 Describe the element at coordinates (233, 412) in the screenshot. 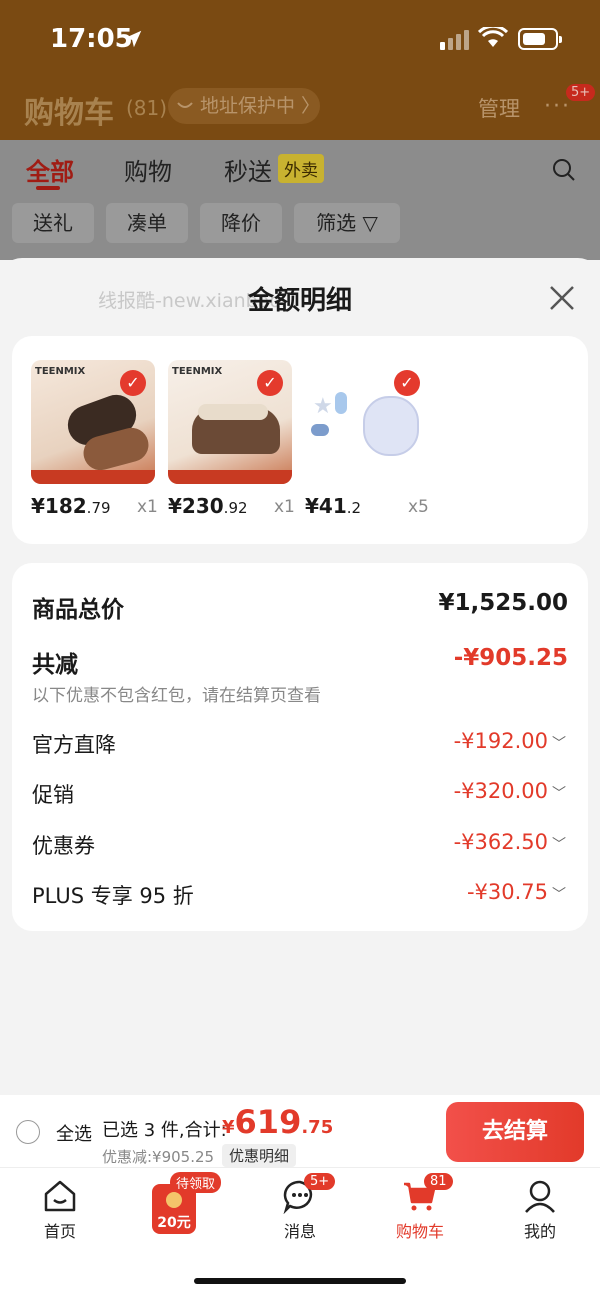

I see `shoe-fur` at that location.